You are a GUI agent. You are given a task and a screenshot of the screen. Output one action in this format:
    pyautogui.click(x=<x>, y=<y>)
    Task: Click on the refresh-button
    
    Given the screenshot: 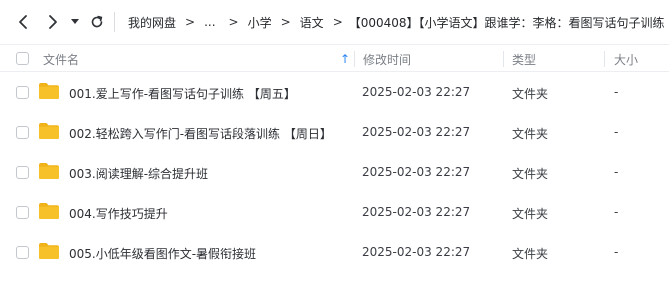 What is the action you would take?
    pyautogui.click(x=97, y=22)
    